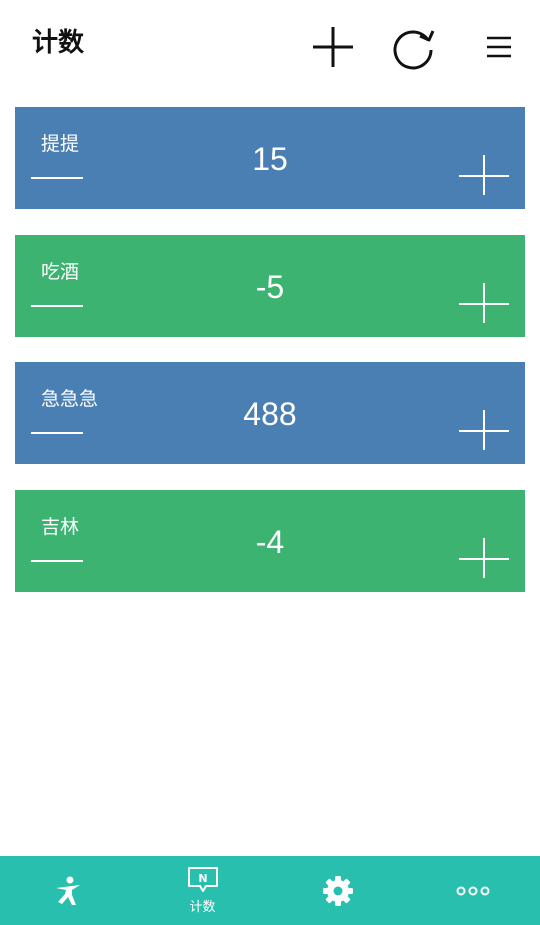 This screenshot has width=540, height=925. What do you see at coordinates (60, 527) in the screenshot?
I see `counter-name: 吉林` at bounding box center [60, 527].